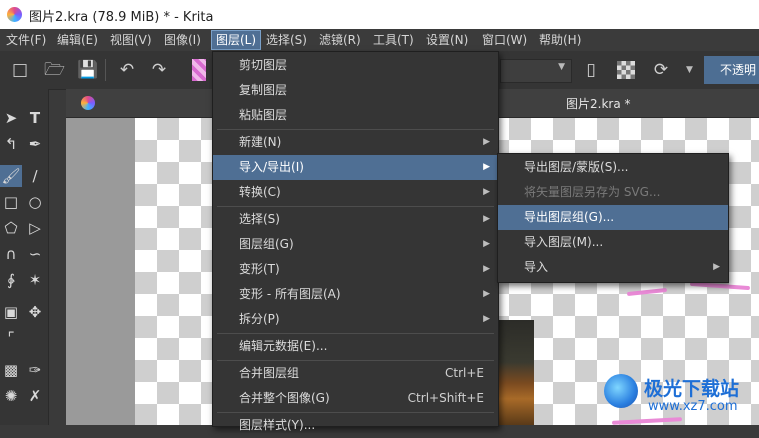 Image resolution: width=759 pixels, height=438 pixels. What do you see at coordinates (11, 396) in the screenshot?
I see `smart-patch-icon: ✺` at bounding box center [11, 396].